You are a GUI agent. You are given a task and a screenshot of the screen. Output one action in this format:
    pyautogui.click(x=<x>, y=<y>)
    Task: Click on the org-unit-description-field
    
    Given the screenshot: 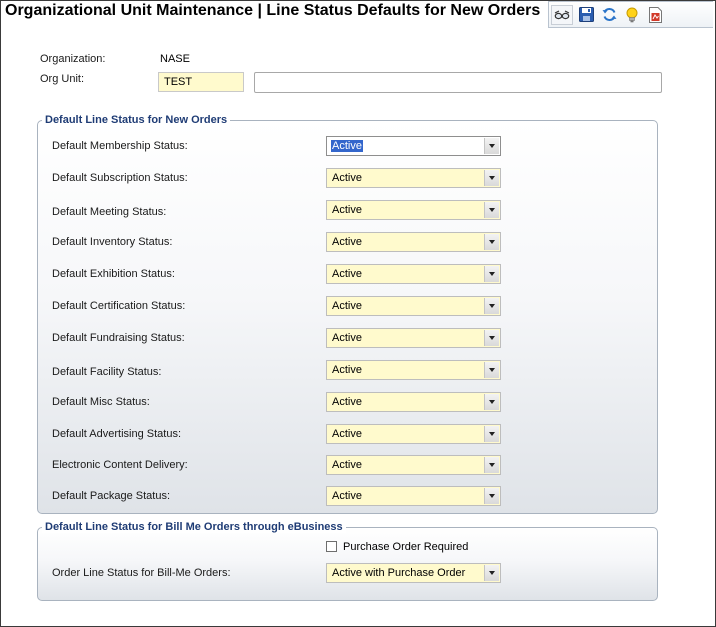 What is the action you would take?
    pyautogui.click(x=458, y=82)
    